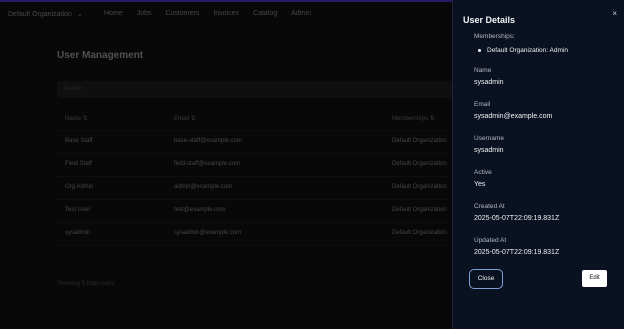 Image resolution: width=624 pixels, height=329 pixels. Describe the element at coordinates (494, 36) in the screenshot. I see `memberships-label: Memberships:` at that location.